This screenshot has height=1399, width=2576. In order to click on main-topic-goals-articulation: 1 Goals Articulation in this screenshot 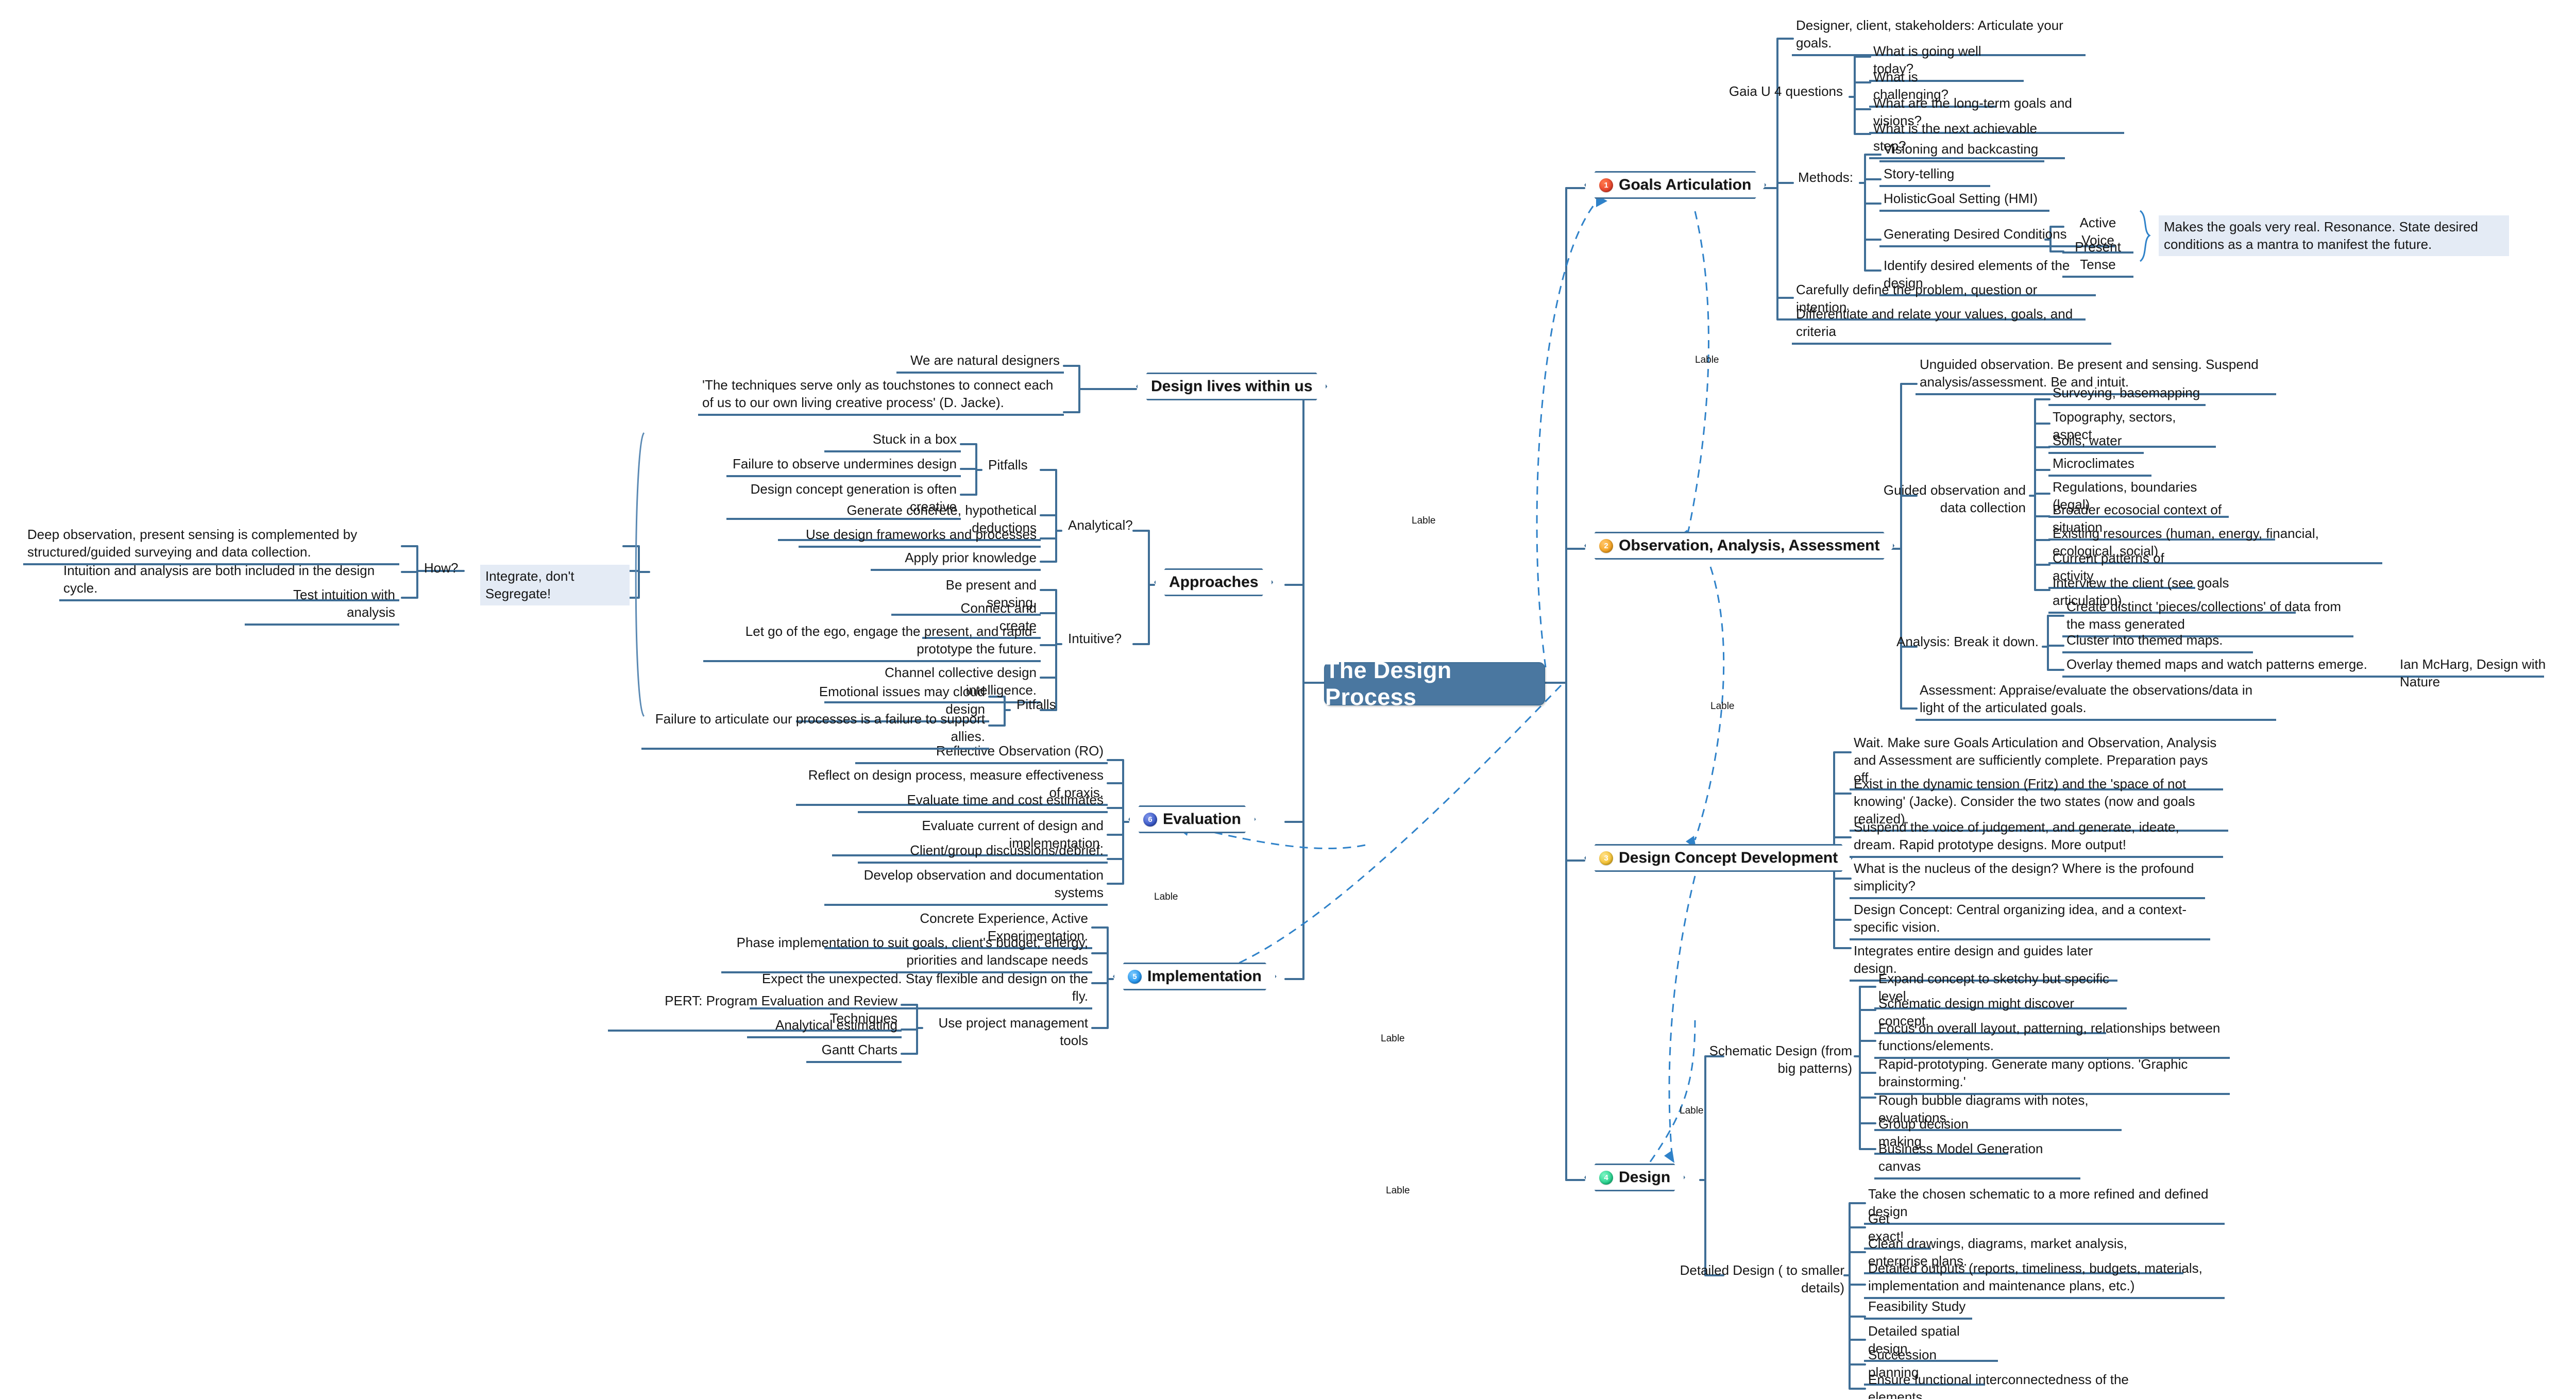, I will do `click(1675, 185)`.